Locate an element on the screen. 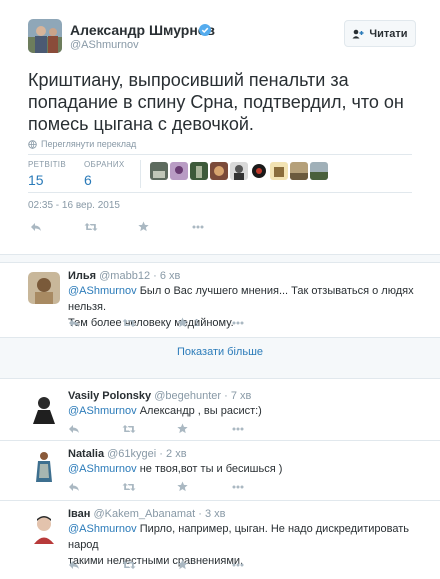 The image size is (440, 579). favorite-count: 1 is located at coordinates (197, 323).